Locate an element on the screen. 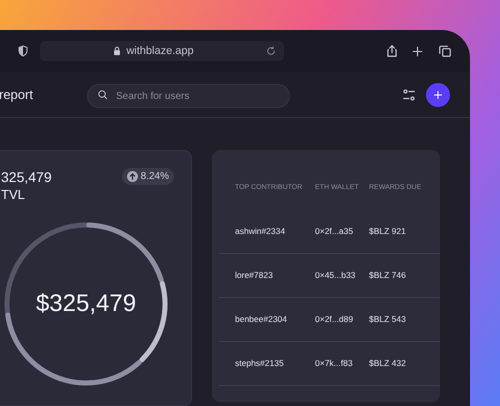 This screenshot has height=406, width=500. lock-icon is located at coordinates (117, 51).